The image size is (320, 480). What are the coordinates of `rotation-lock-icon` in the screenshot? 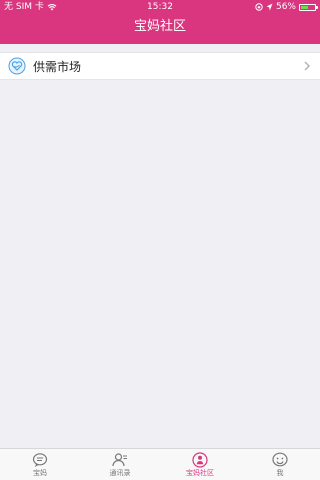 It's located at (259, 7).